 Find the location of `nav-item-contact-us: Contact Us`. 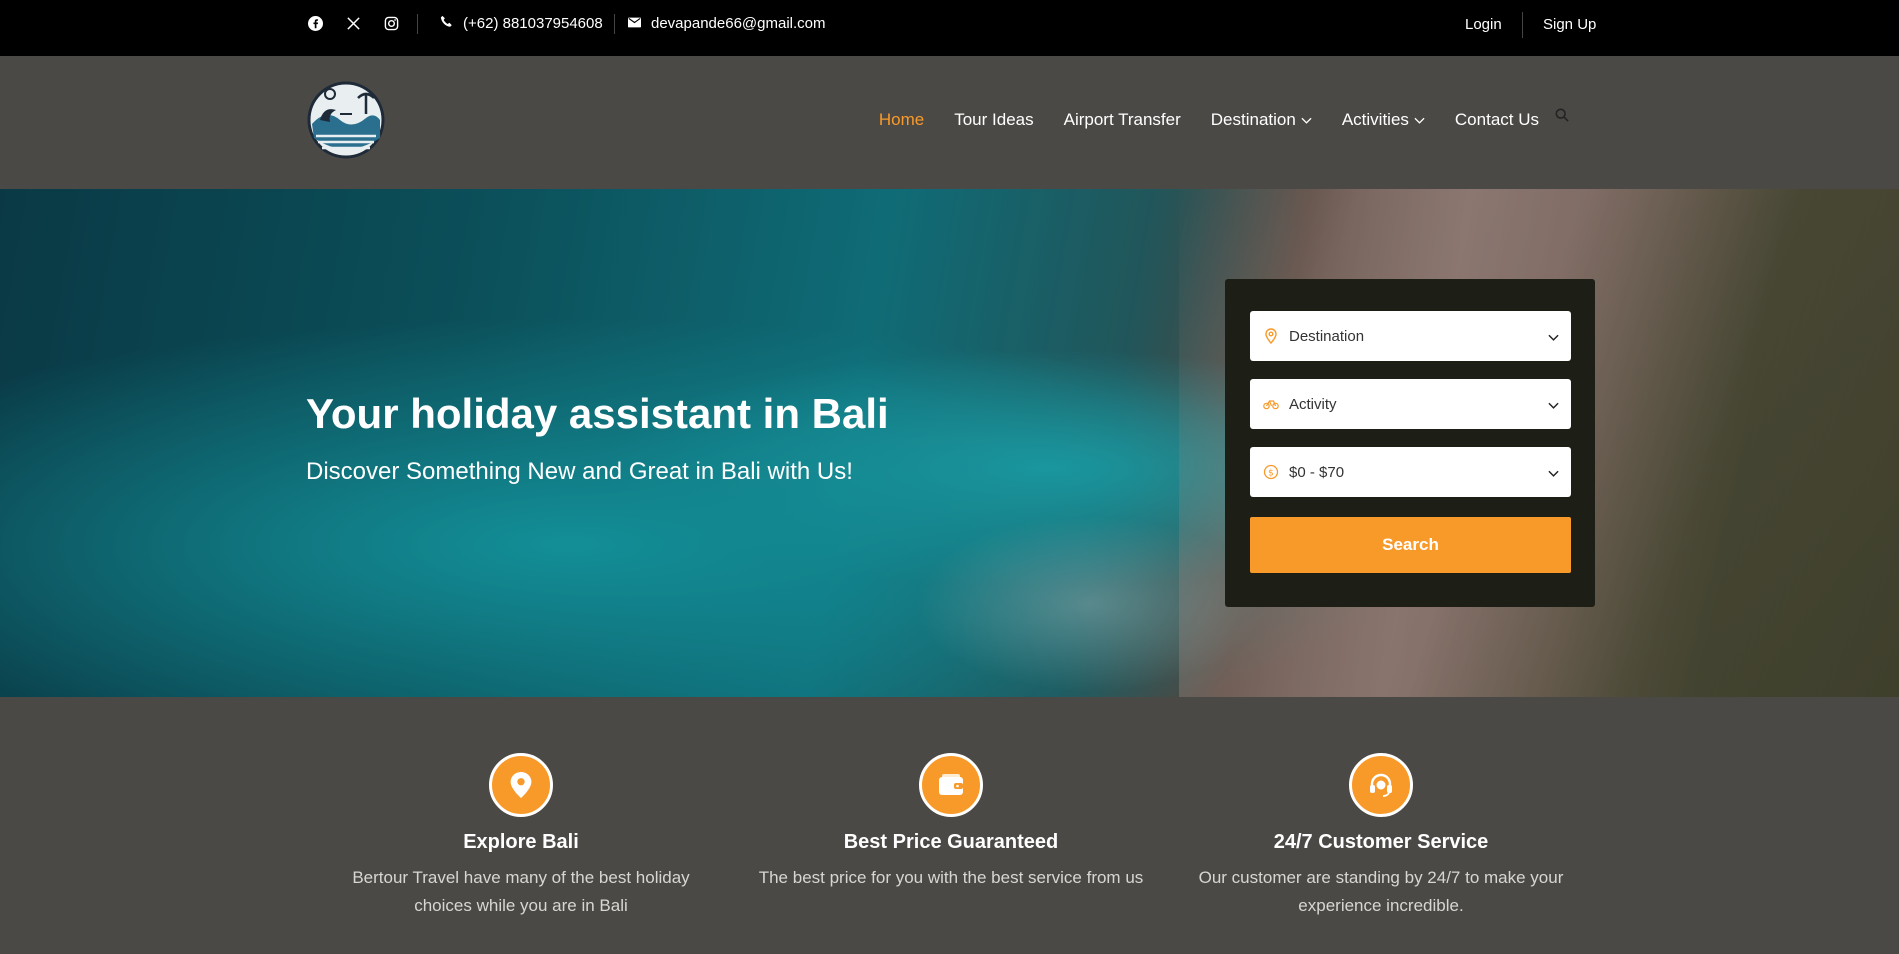

nav-item-contact-us: Contact Us is located at coordinates (1497, 120).